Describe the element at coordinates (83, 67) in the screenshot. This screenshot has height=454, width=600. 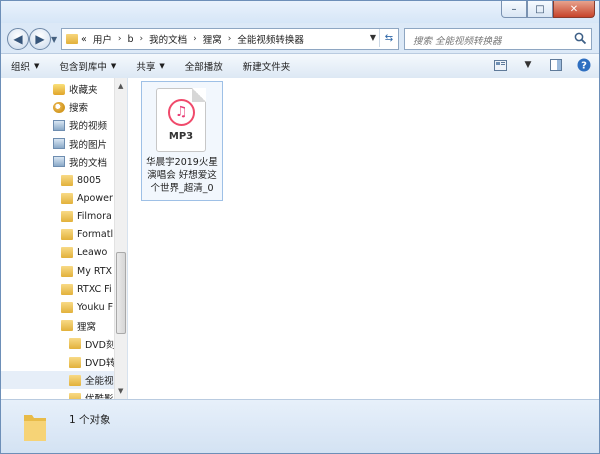
I see `include-in-library-label: 包含到库中` at that location.